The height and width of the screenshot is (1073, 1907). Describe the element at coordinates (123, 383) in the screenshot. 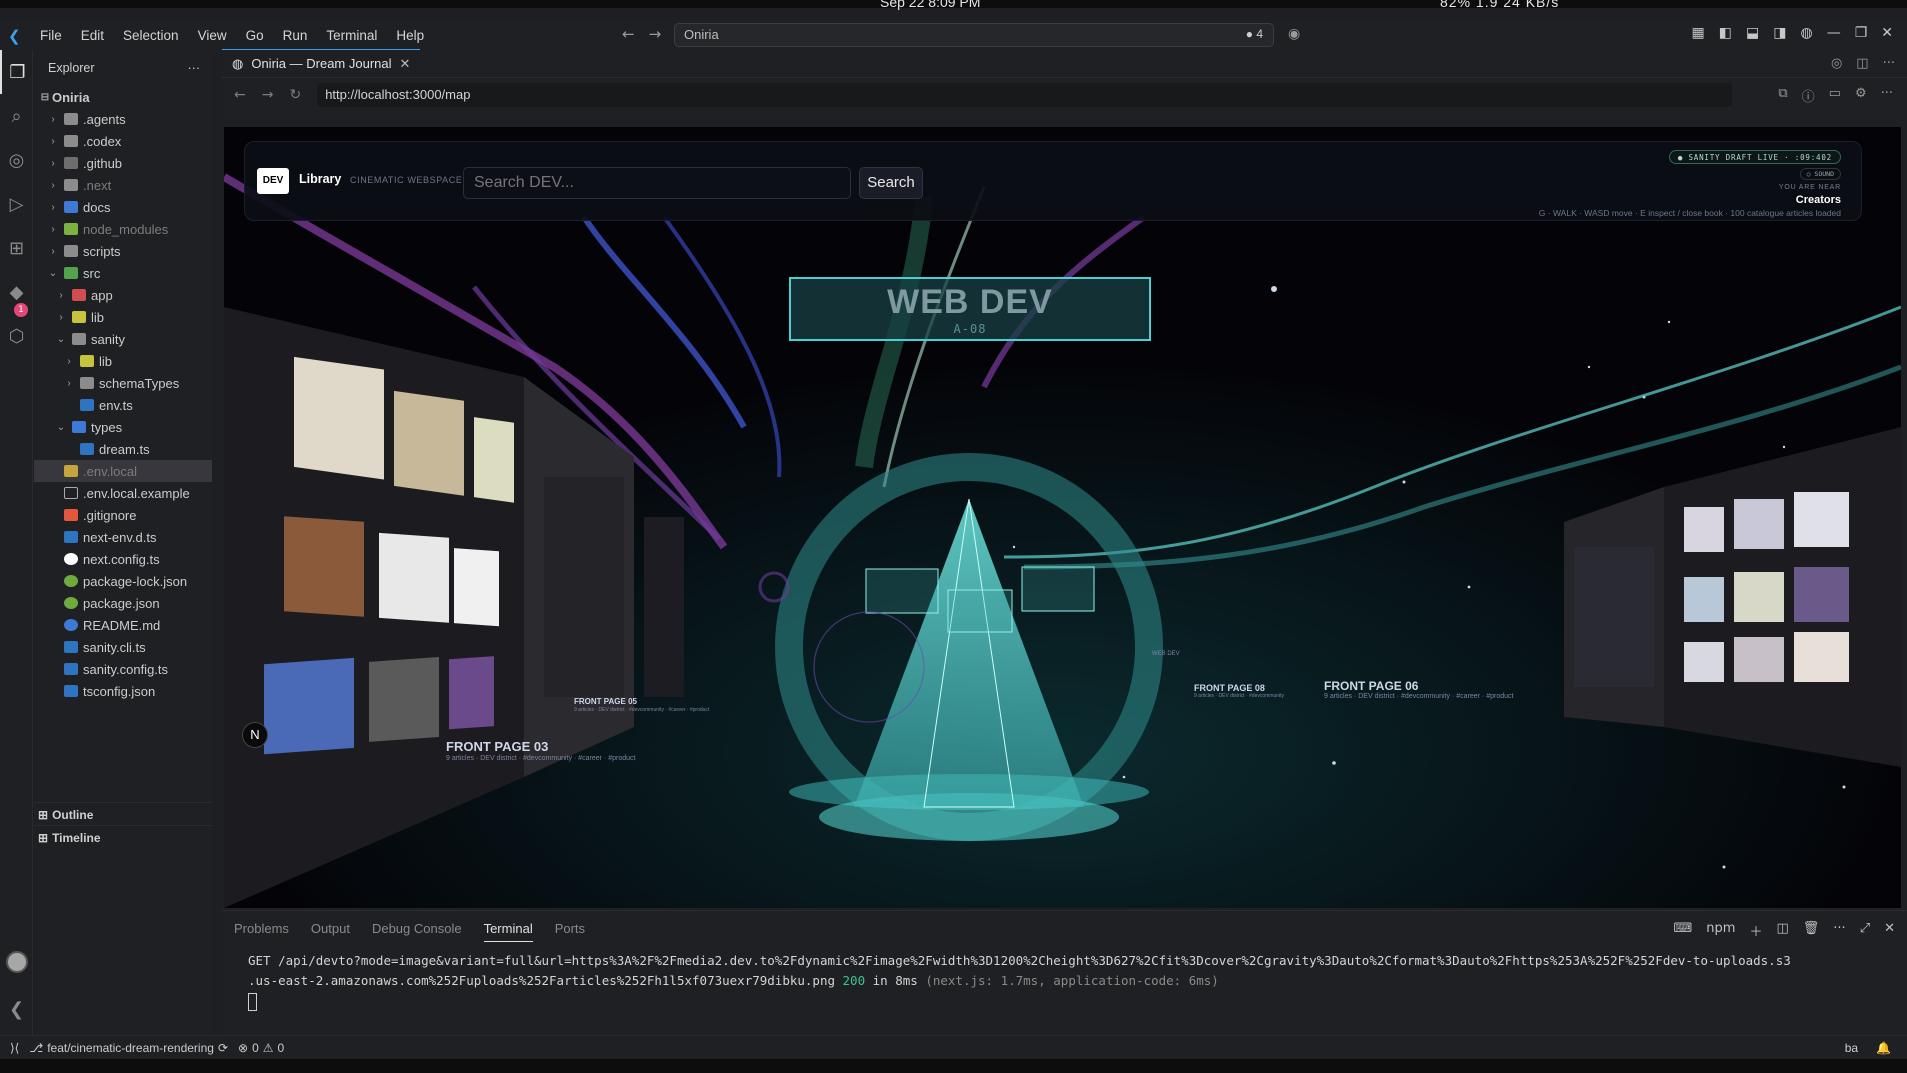

I see `tree-item: › schemaTypes` at that location.